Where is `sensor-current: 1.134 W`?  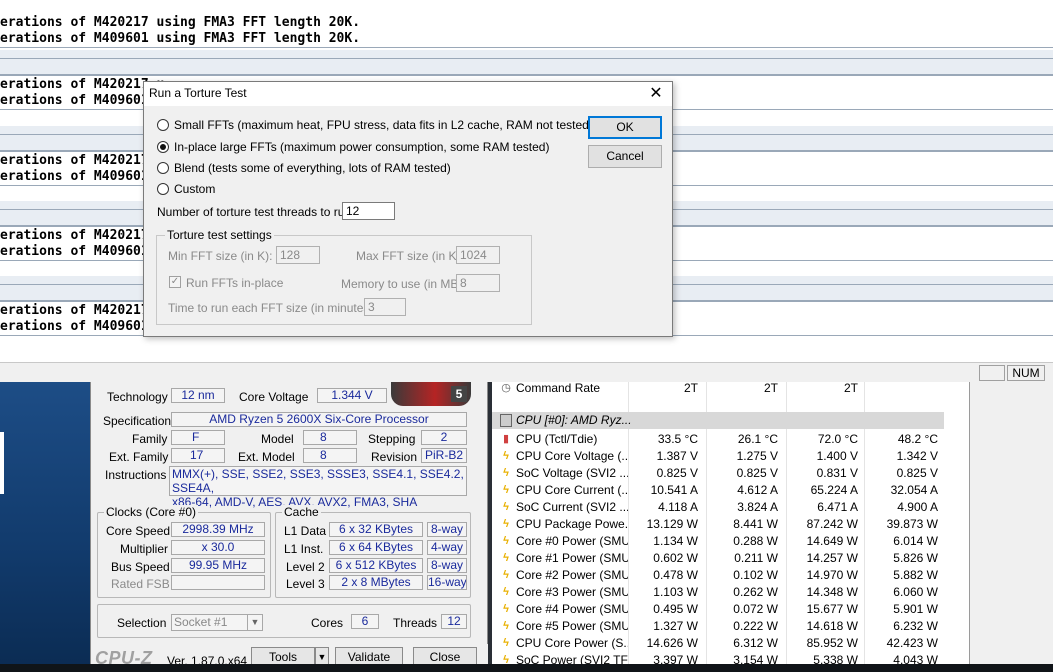 sensor-current: 1.134 W is located at coordinates (675, 541).